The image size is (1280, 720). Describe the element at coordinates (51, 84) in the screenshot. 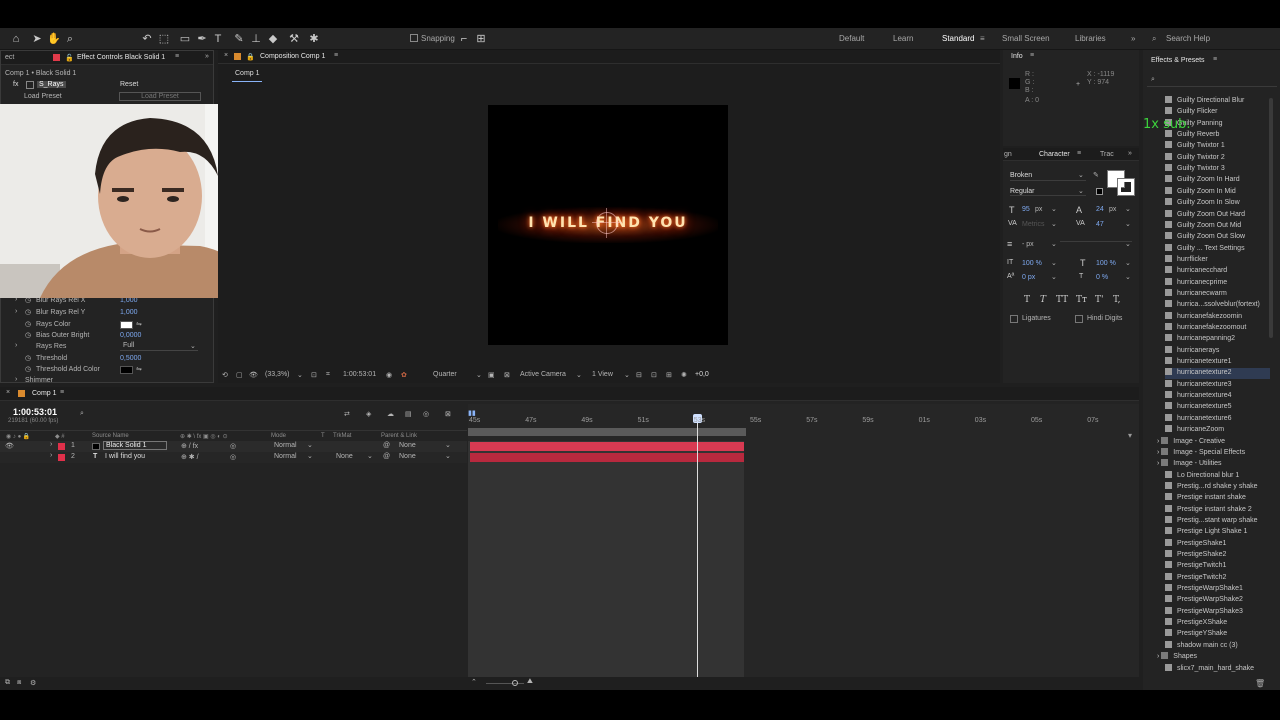

I see `effect-name: S_Rays` at that location.